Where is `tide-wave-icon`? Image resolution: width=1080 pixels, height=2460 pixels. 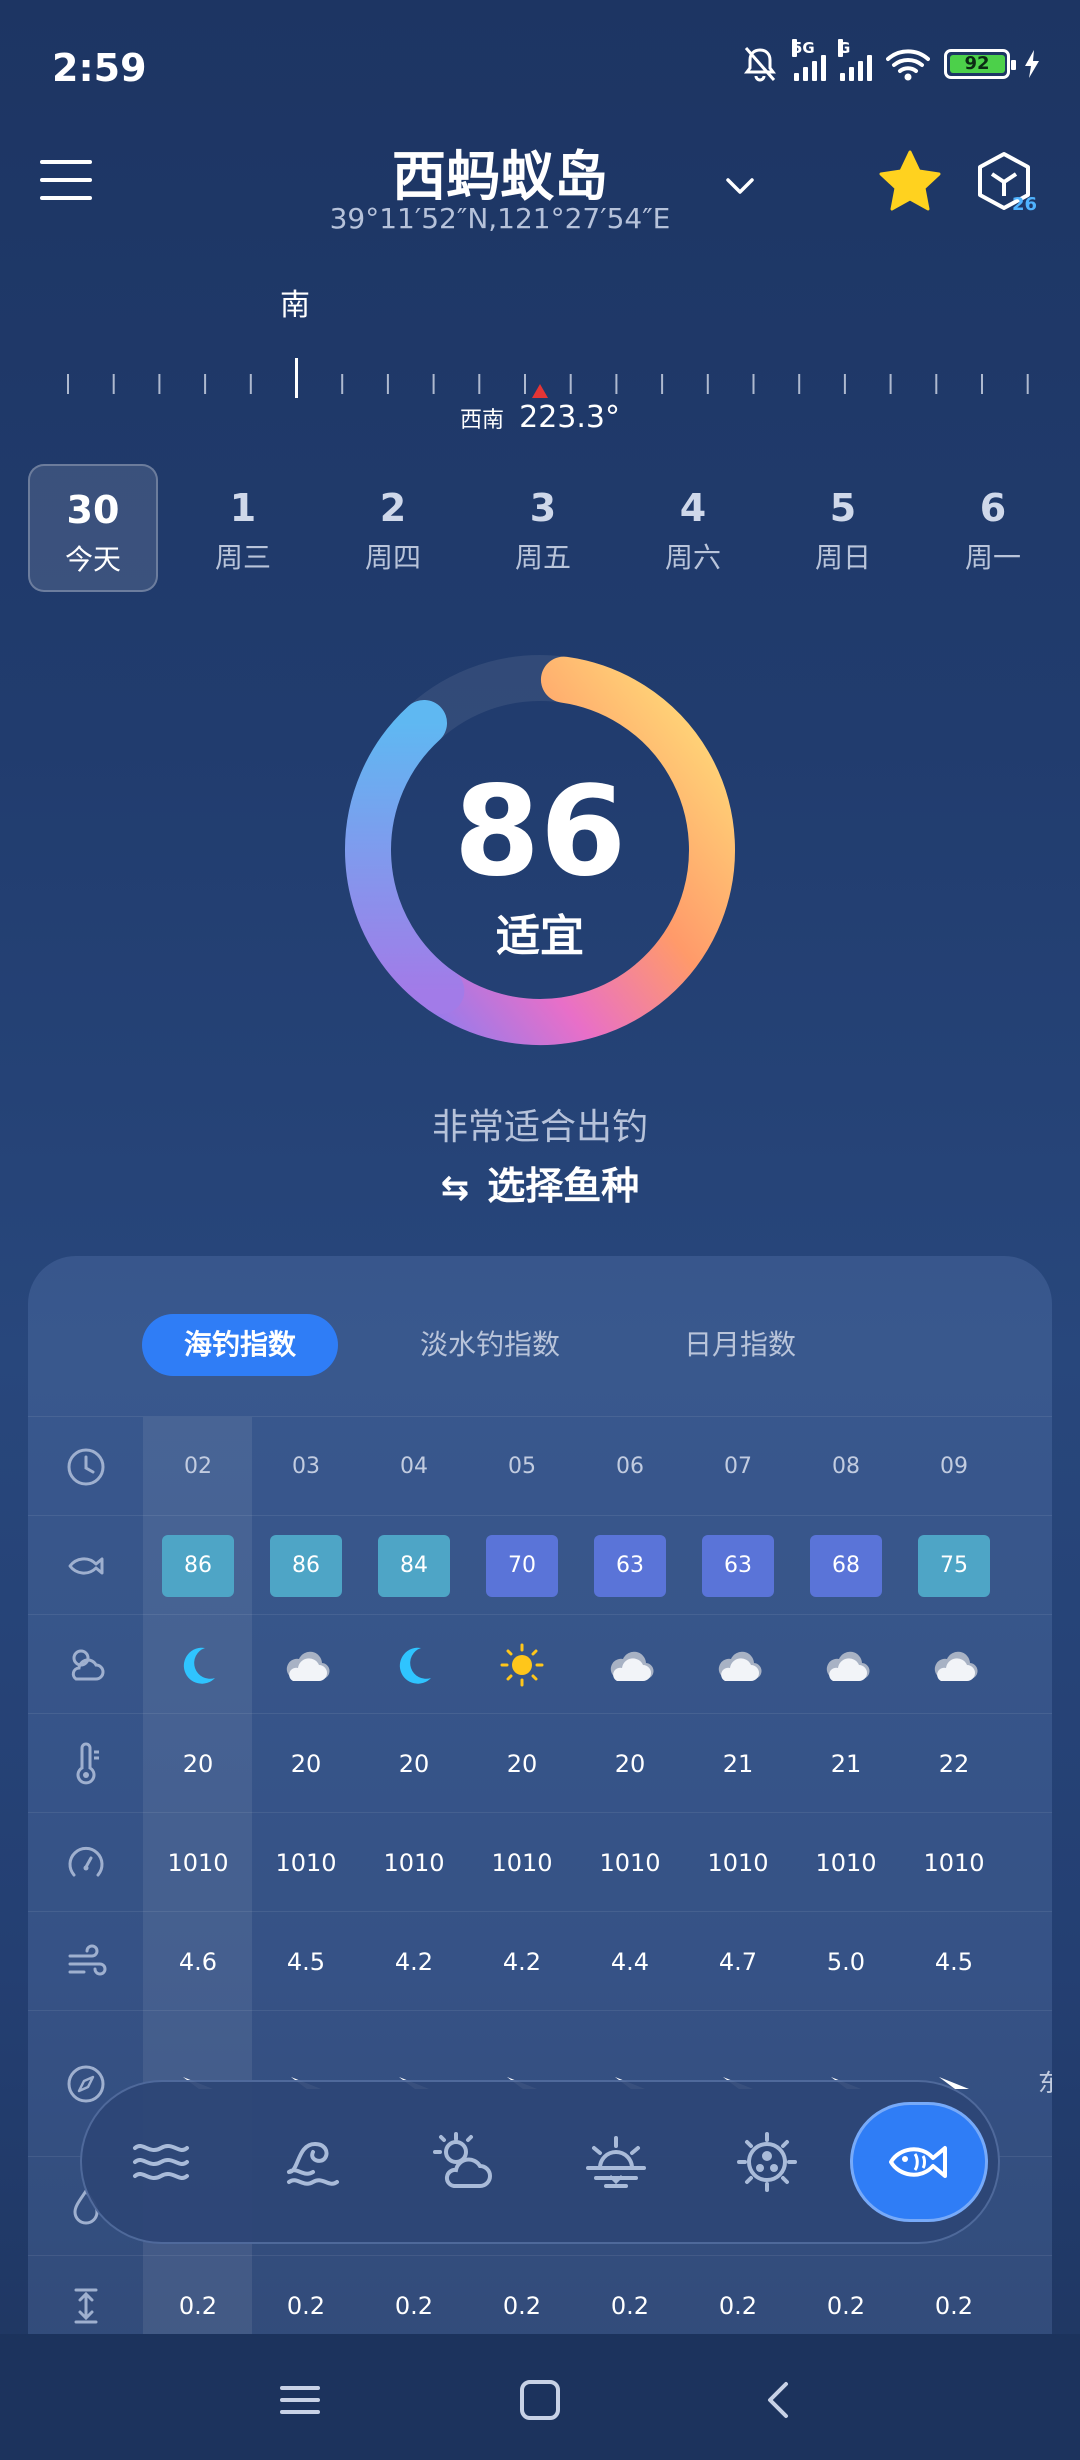 tide-wave-icon is located at coordinates (312, 2163).